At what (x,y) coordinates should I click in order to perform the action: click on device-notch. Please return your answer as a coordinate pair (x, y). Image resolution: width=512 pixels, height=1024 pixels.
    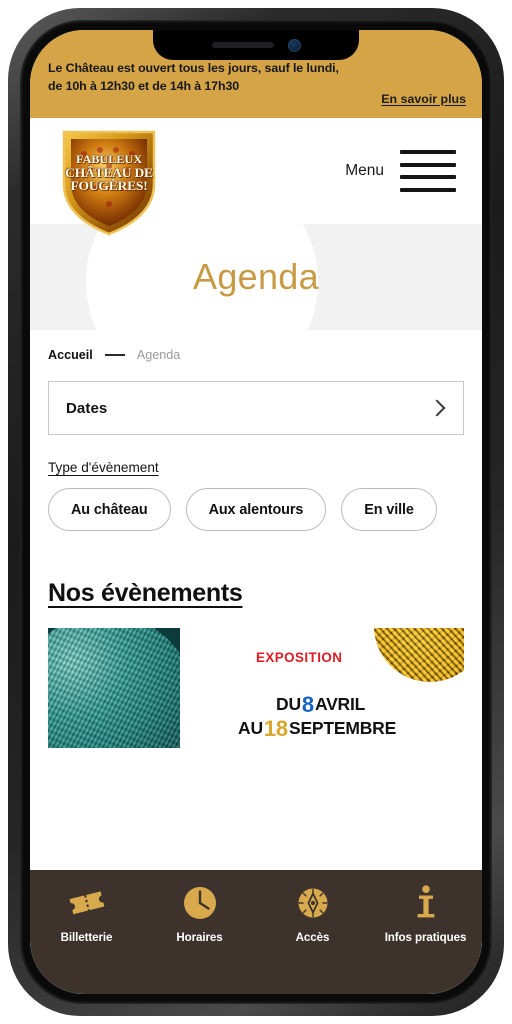
    Looking at the image, I should click on (256, 45).